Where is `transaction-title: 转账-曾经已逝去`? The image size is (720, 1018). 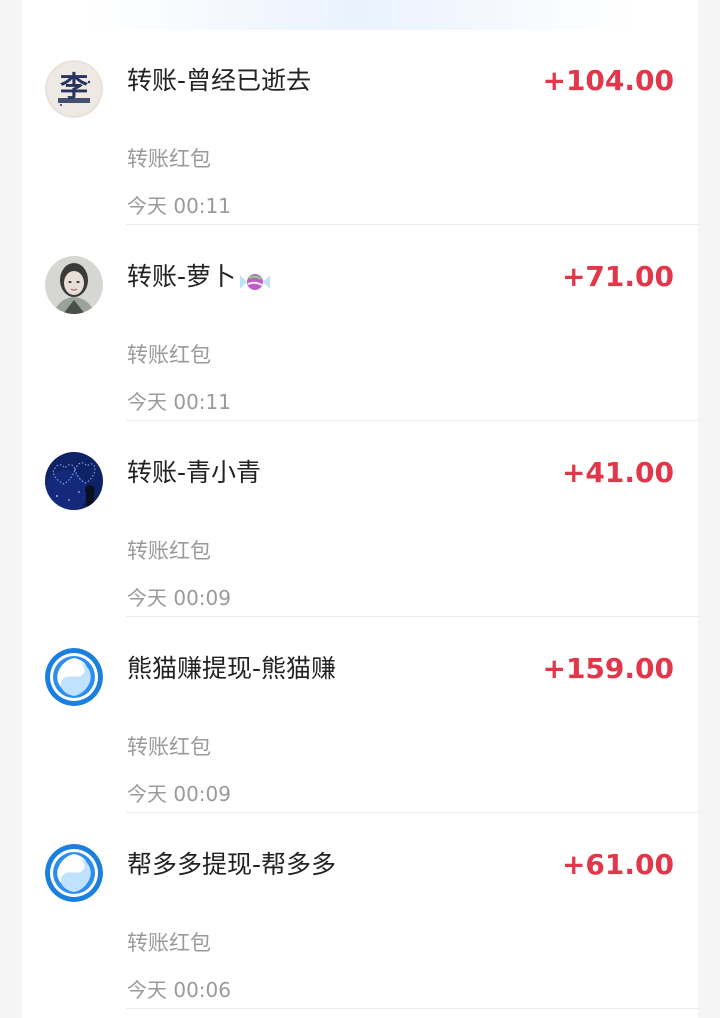
transaction-title: 转账-曾经已逝去 is located at coordinates (219, 80).